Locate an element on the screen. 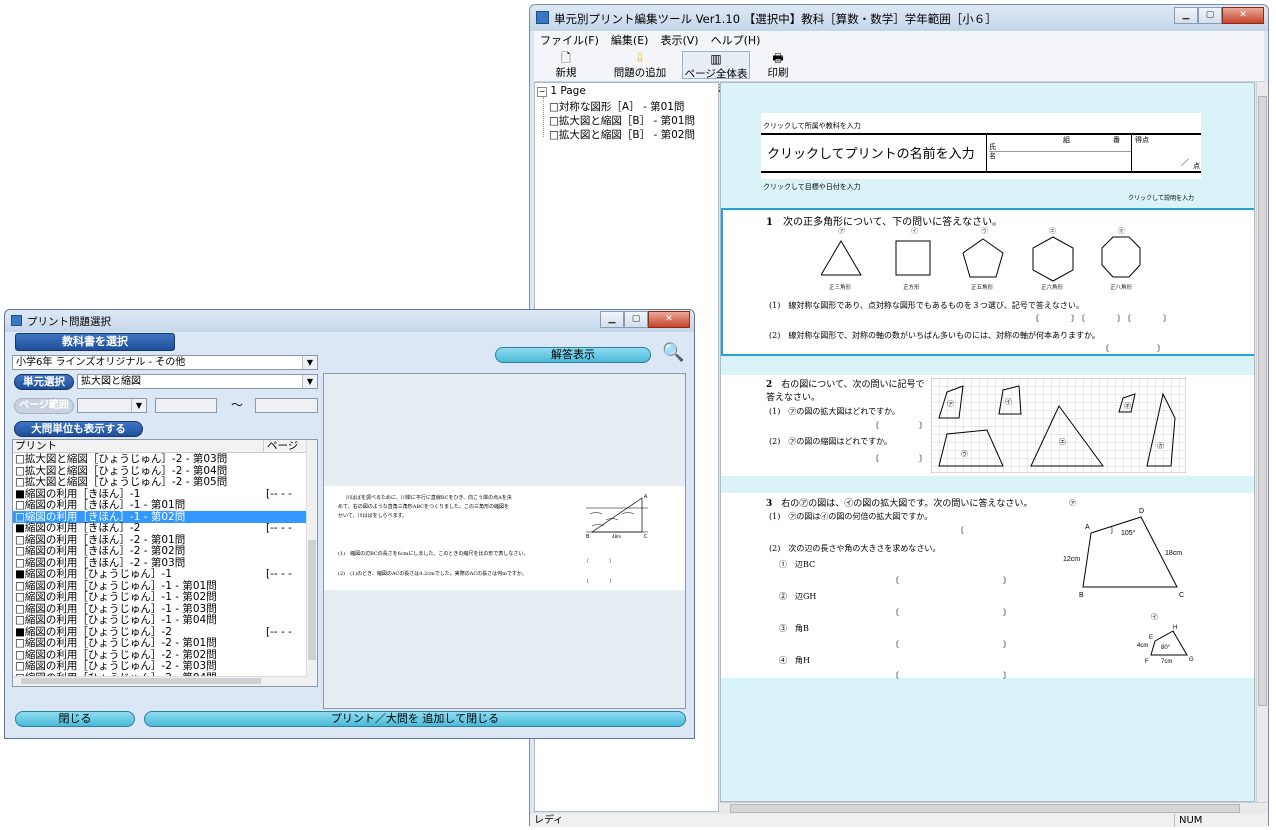  list-header-page: ページ is located at coordinates (280, 446).